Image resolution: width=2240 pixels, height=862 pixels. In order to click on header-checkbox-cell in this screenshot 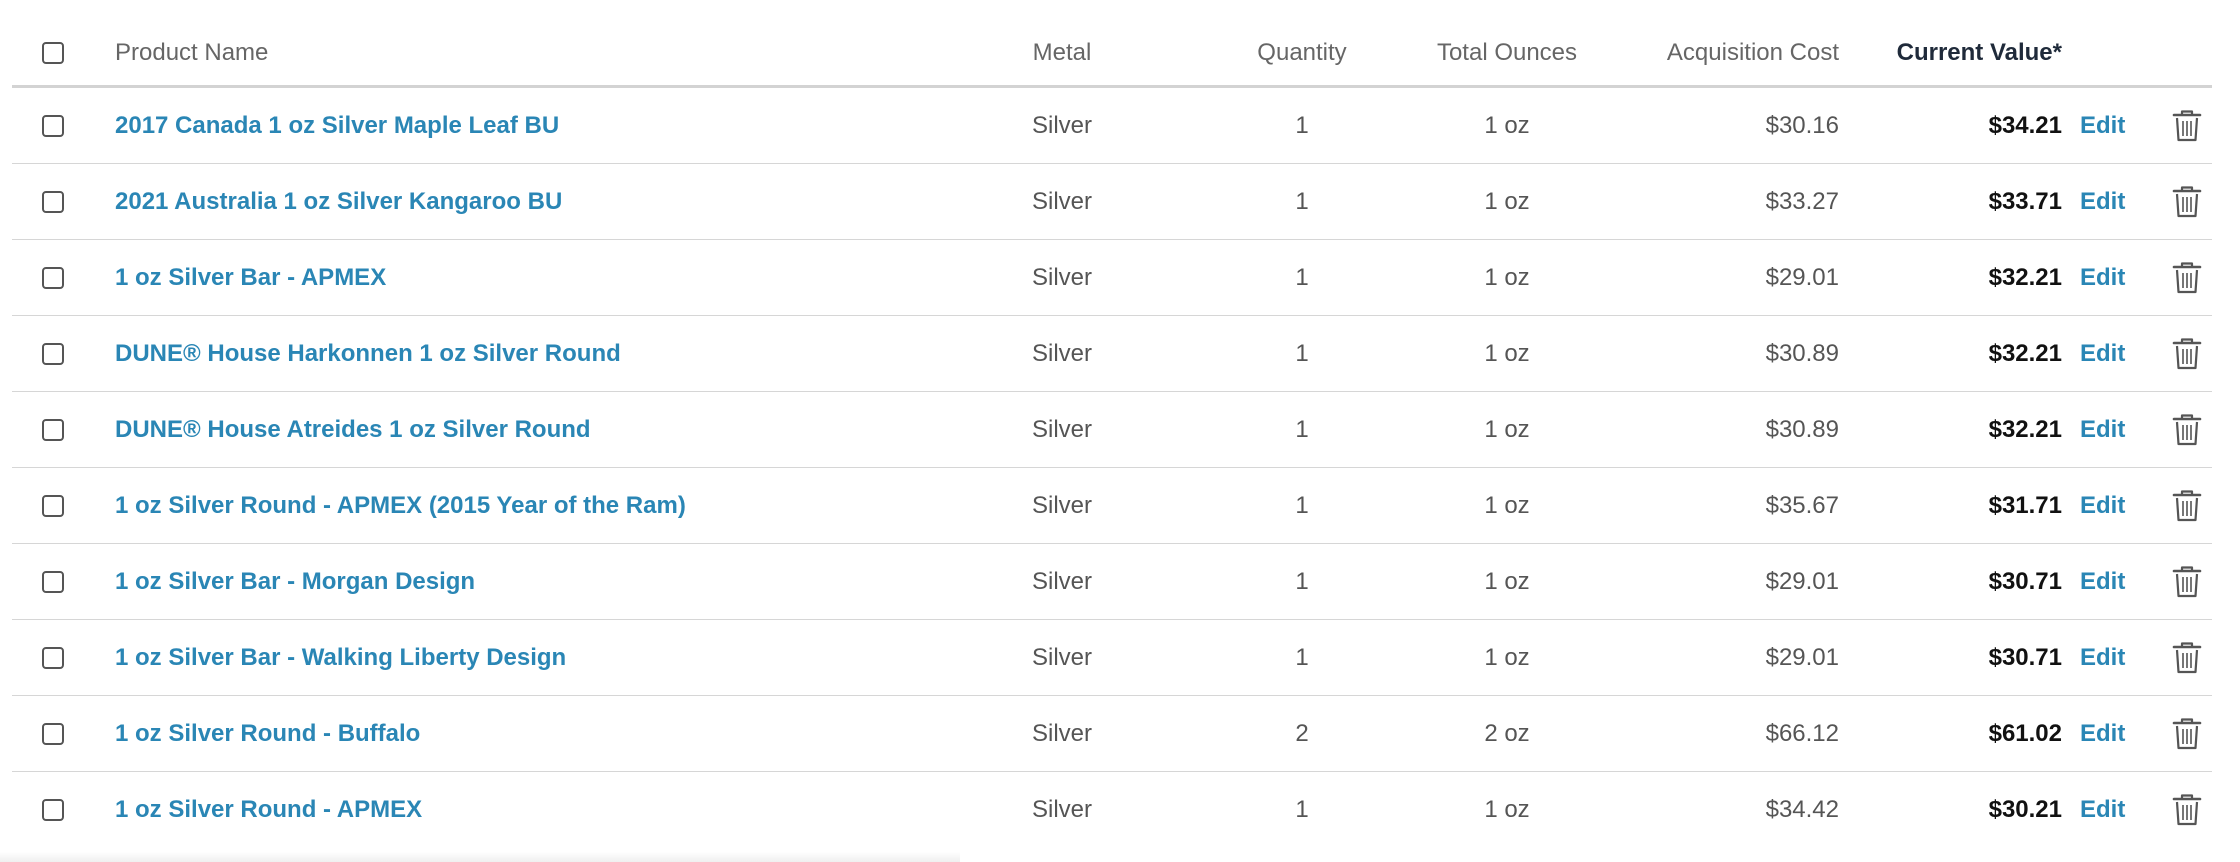, I will do `click(57, 42)`.